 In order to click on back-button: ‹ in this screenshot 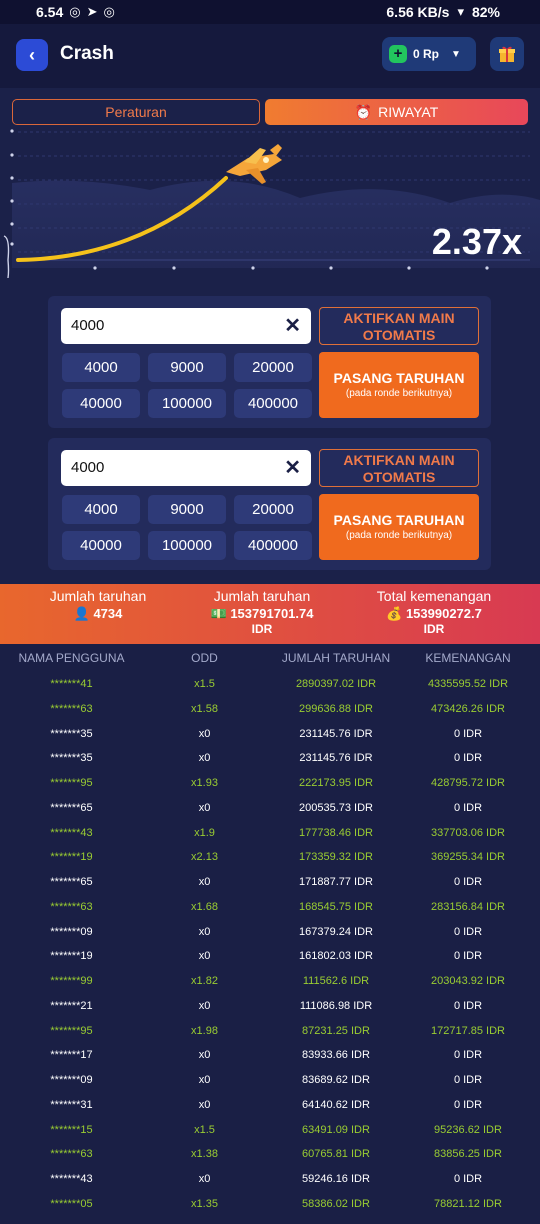, I will do `click(32, 55)`.